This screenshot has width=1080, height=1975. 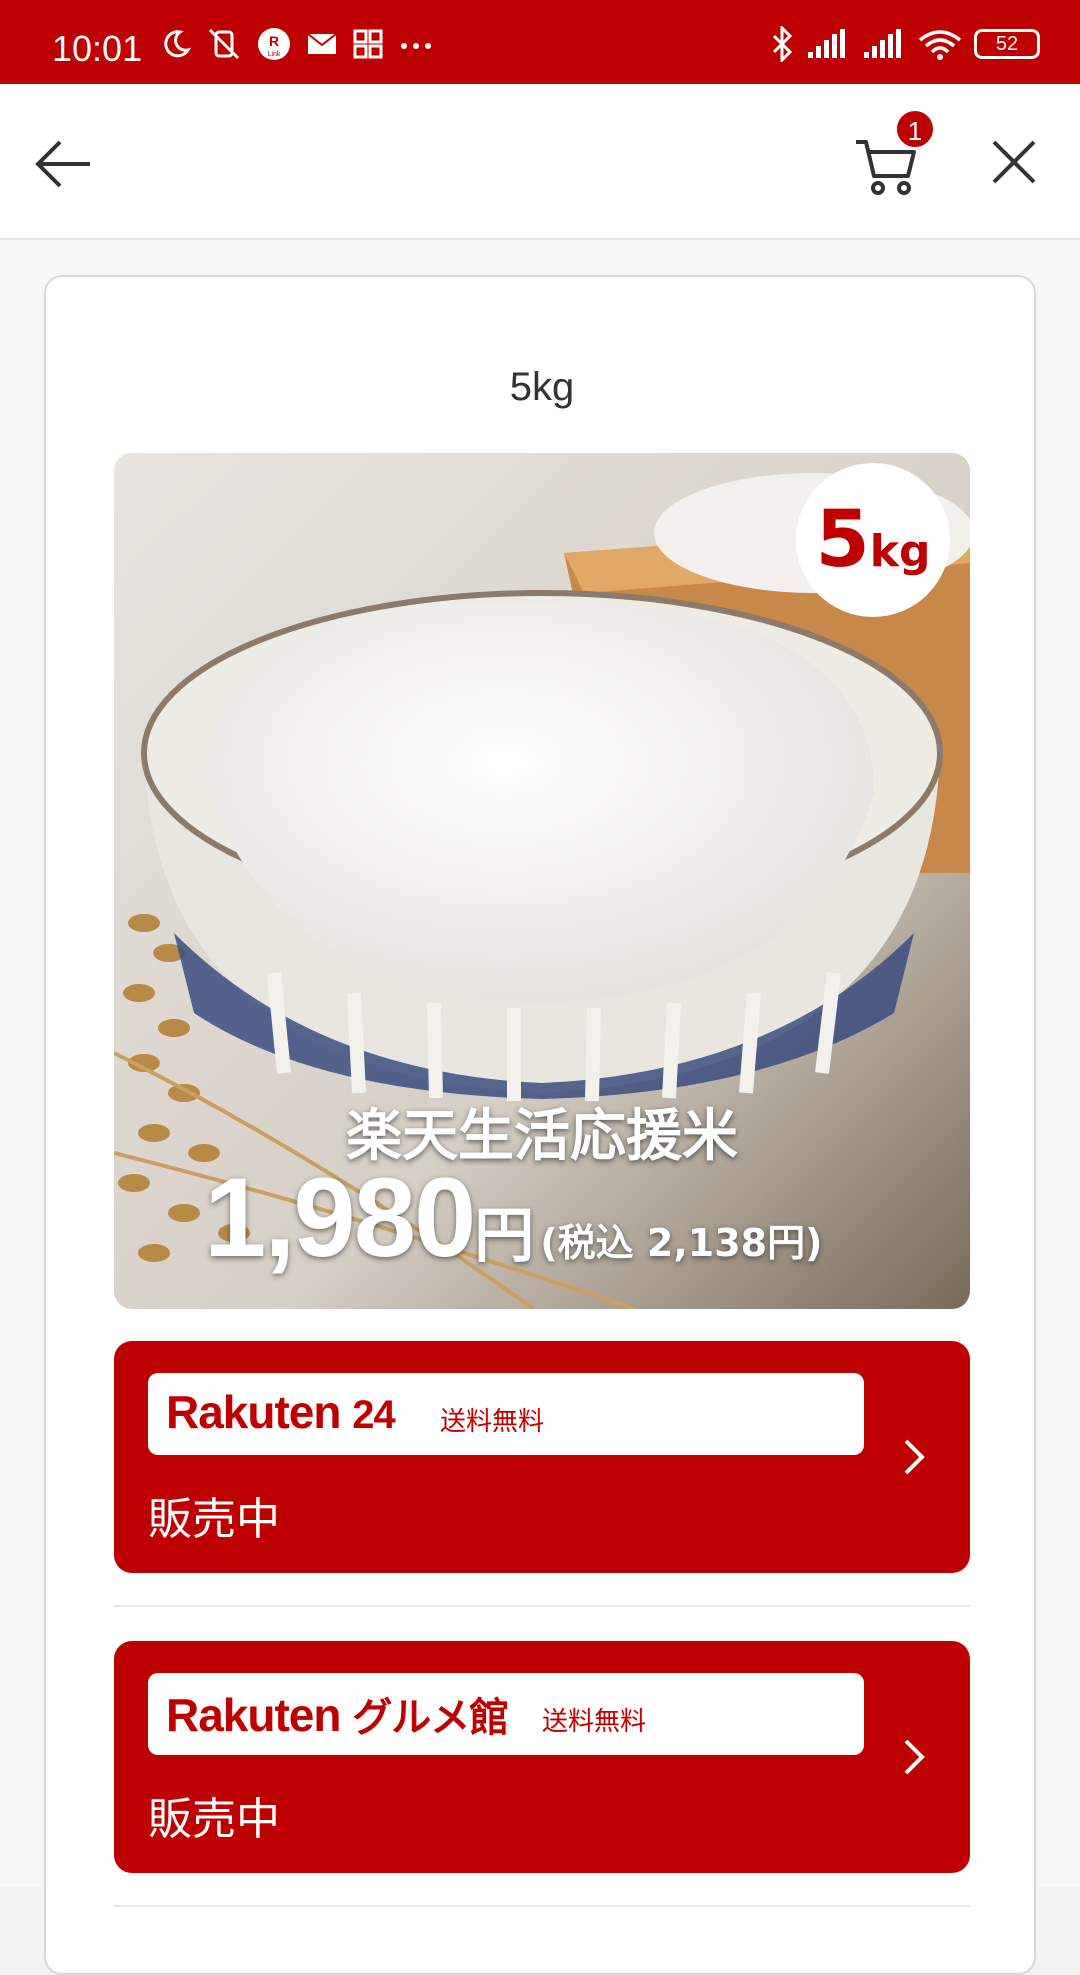 What do you see at coordinates (681, 1243) in the screenshot?
I see `price-tax: (税込 2,138円)` at bounding box center [681, 1243].